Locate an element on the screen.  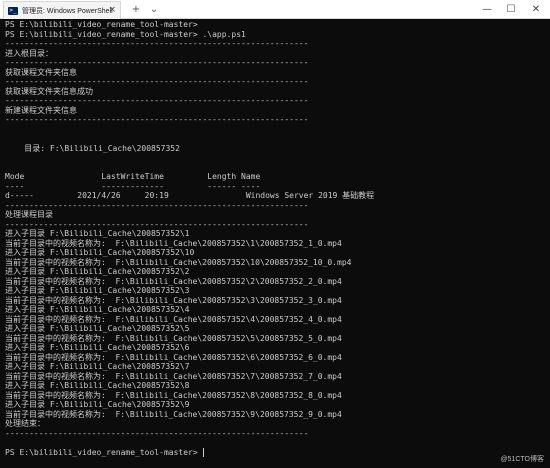
console-line: Mode LastWriteTime Length Name is located at coordinates (133, 176).